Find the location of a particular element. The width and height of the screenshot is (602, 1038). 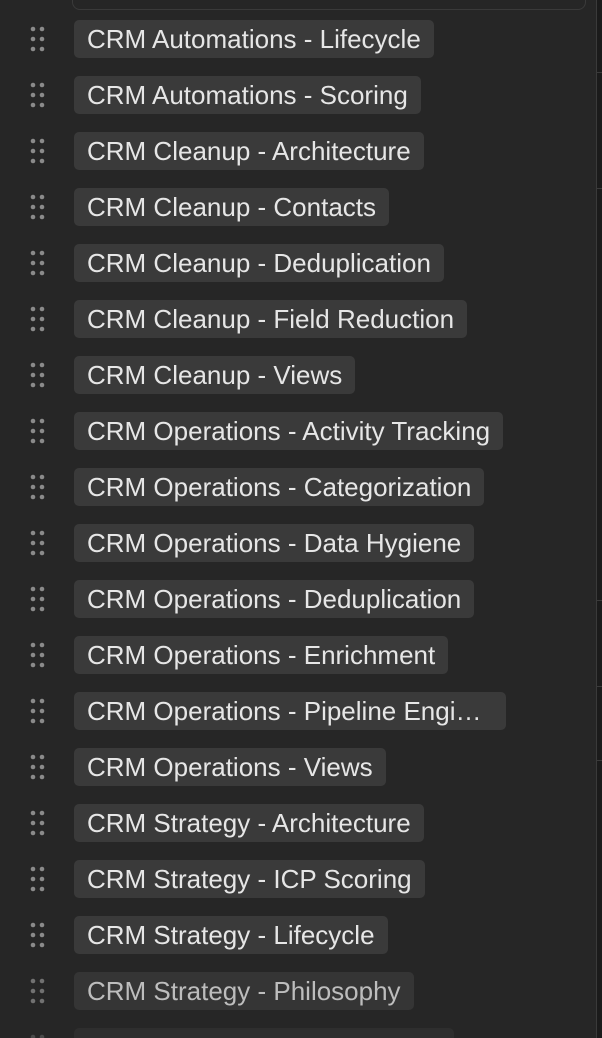

option-row: CRM Operations - Data Hygiene is located at coordinates (298, 533).